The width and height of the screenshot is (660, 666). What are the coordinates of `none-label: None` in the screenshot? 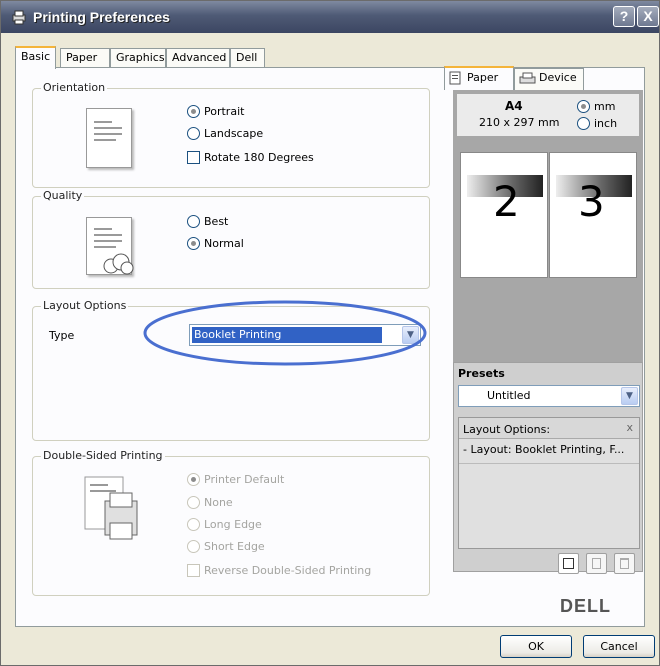 It's located at (218, 502).